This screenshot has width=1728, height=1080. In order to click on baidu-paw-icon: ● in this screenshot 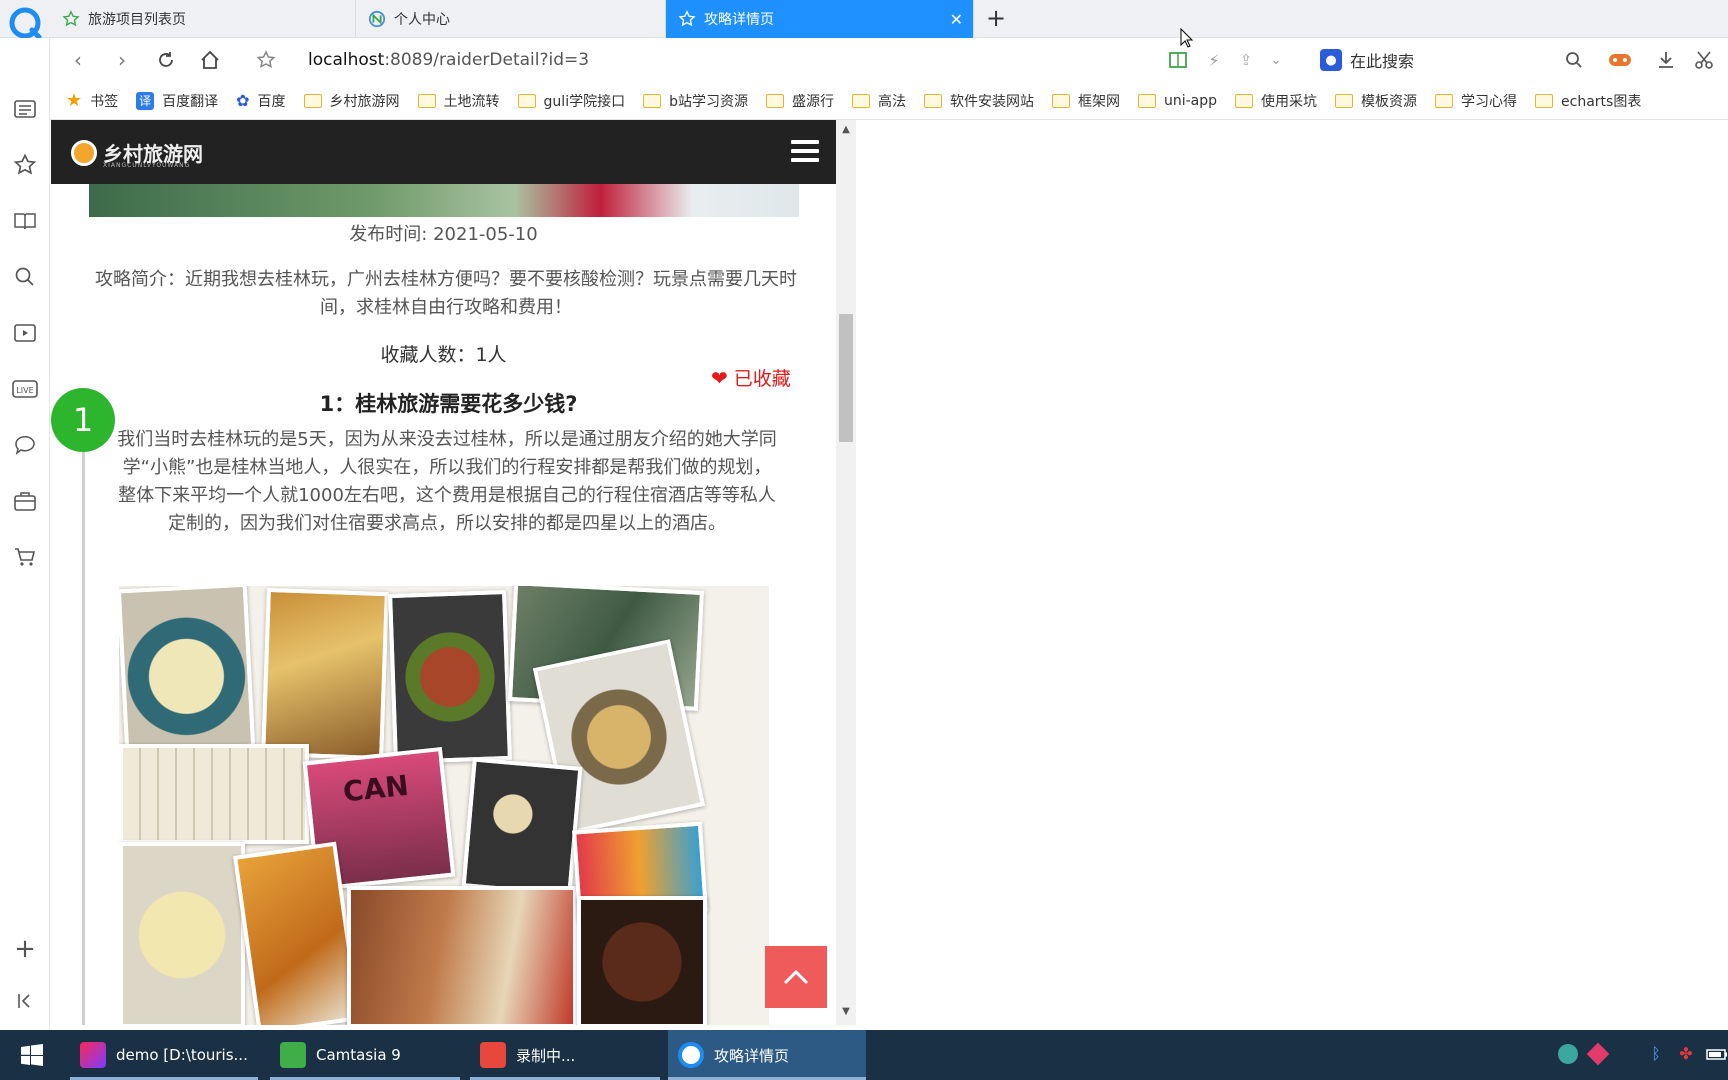, I will do `click(1331, 60)`.